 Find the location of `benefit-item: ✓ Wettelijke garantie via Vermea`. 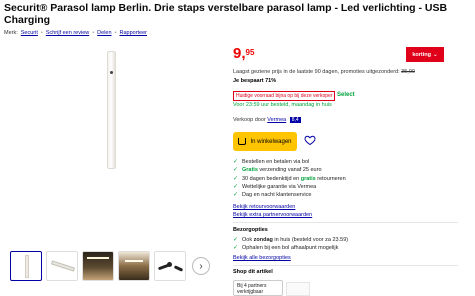

benefit-item: ✓ Wettelijke garantie via Vermea is located at coordinates (275, 186).